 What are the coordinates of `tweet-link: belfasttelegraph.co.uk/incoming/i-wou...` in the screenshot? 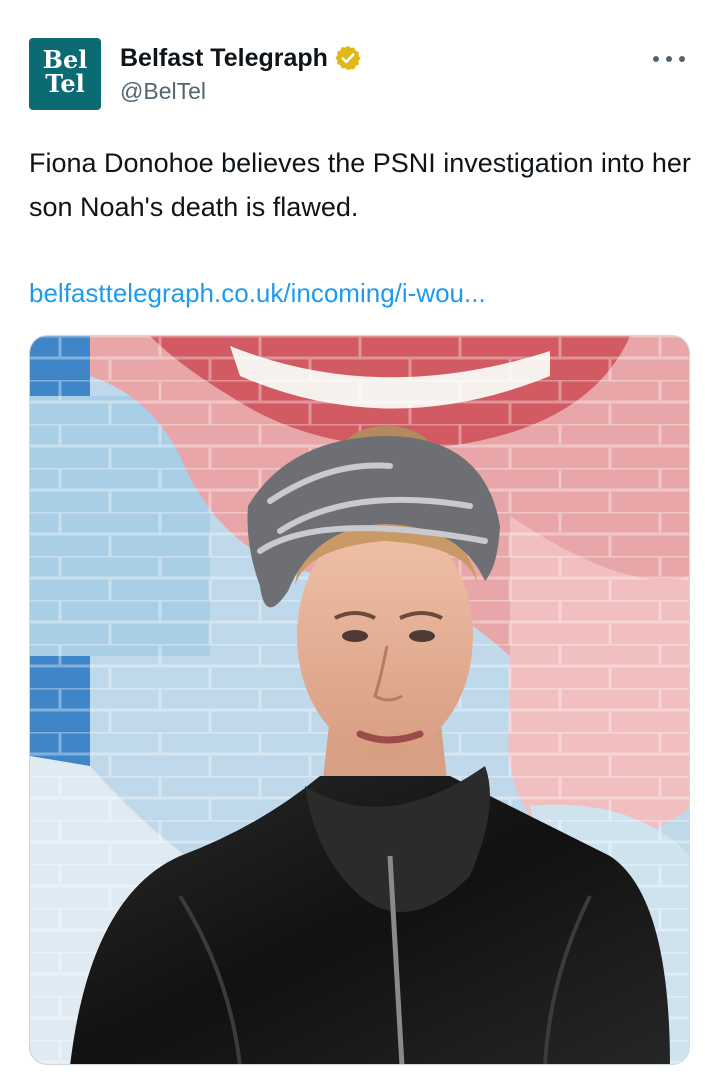 It's located at (257, 293).